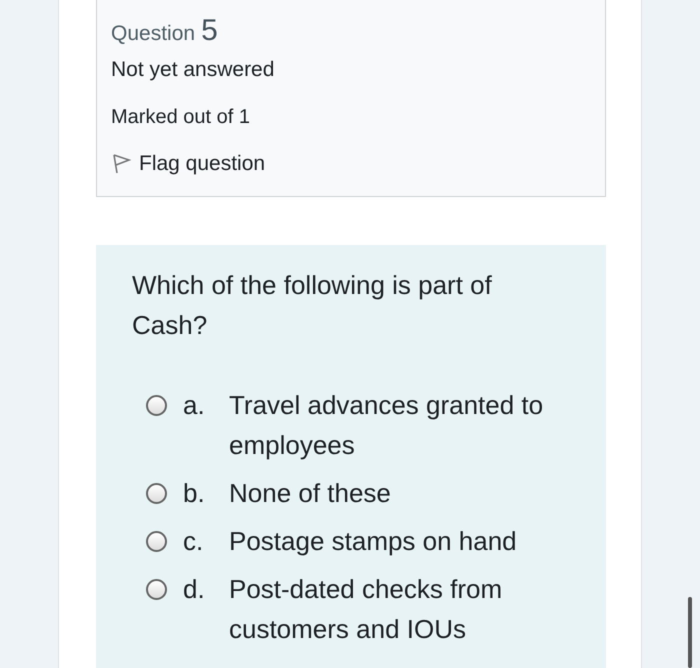  Describe the element at coordinates (401, 609) in the screenshot. I see `option-text: Post-dated checks from customers and IOUs` at that location.